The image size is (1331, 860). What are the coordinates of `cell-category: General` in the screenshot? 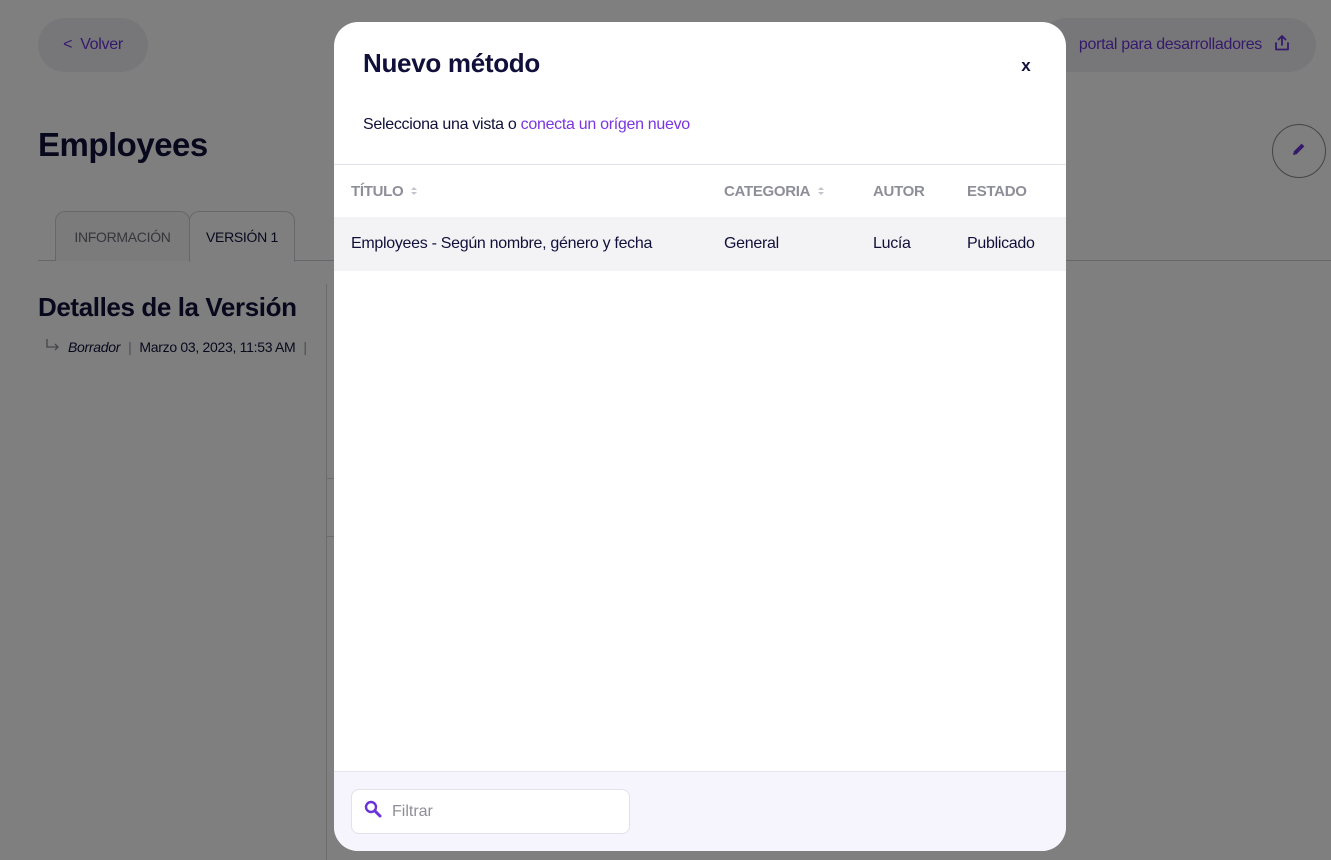 It's located at (751, 243).